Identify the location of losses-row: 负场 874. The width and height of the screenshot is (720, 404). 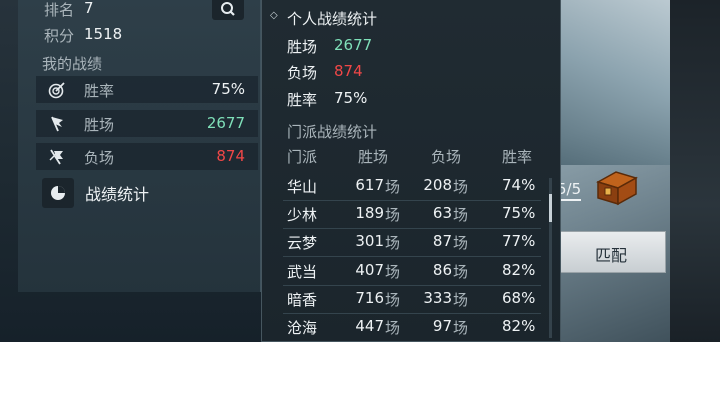
(147, 156).